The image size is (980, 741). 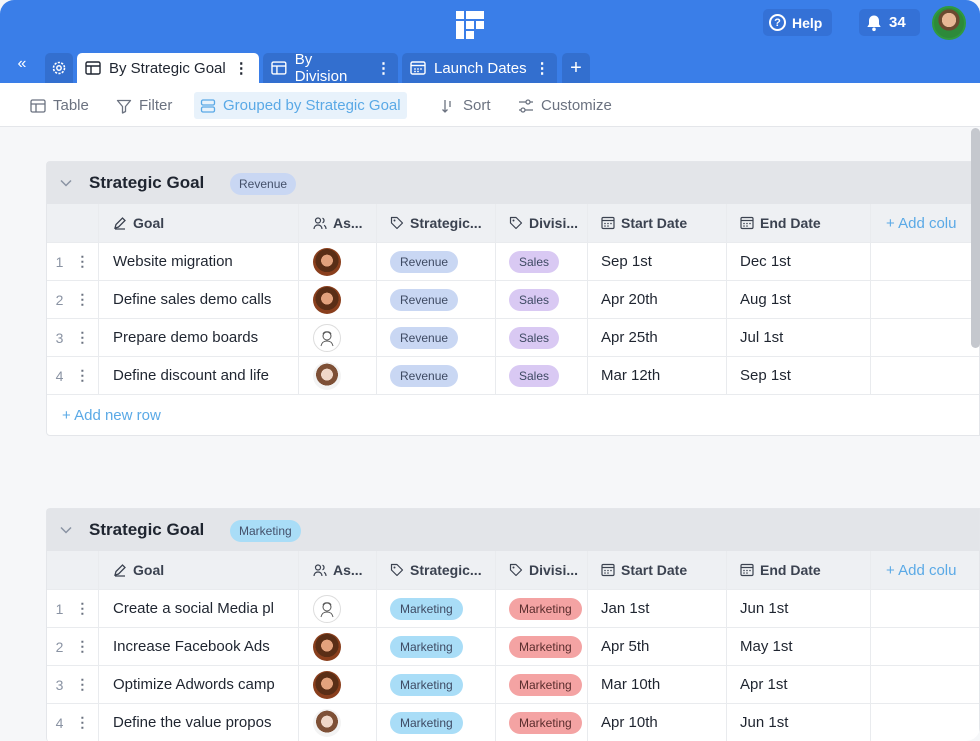 I want to click on goal-cell: Prepare demo boards, so click(x=199, y=337).